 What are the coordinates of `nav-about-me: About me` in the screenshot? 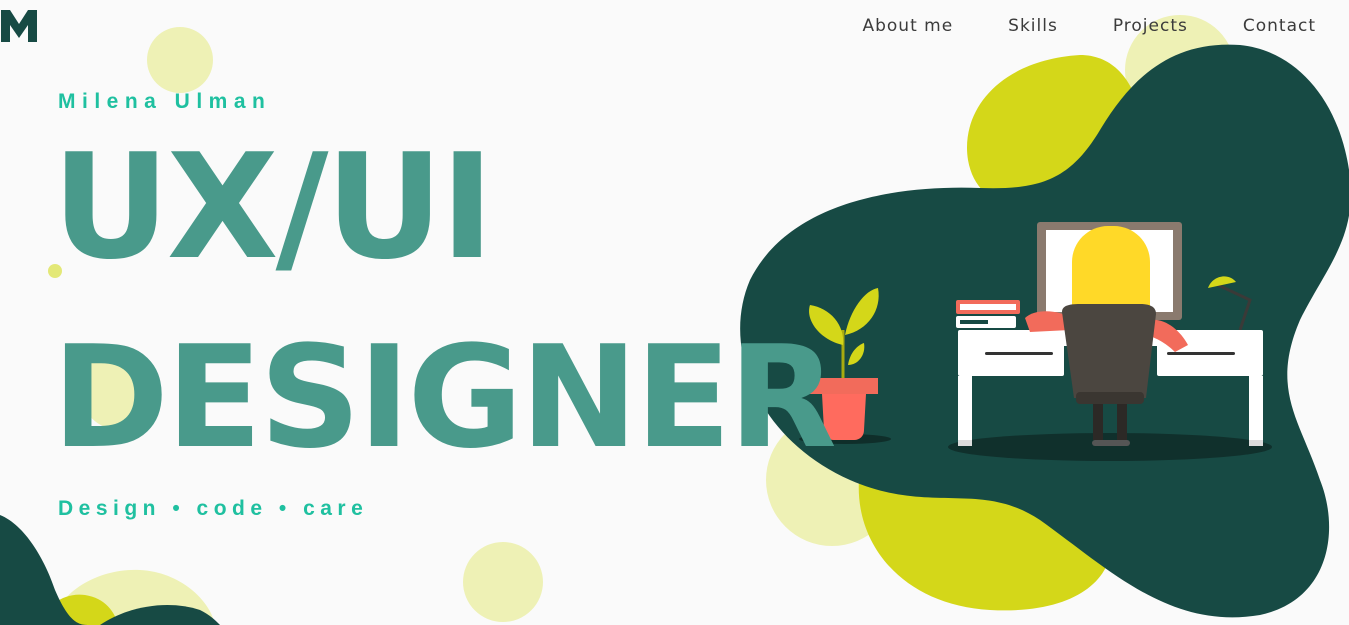 It's located at (907, 26).